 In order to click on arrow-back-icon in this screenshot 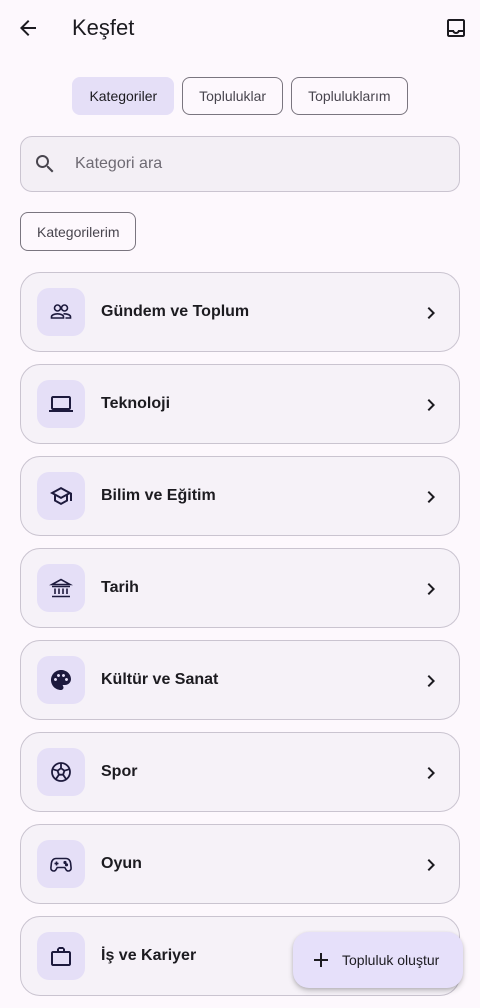, I will do `click(28, 28)`.